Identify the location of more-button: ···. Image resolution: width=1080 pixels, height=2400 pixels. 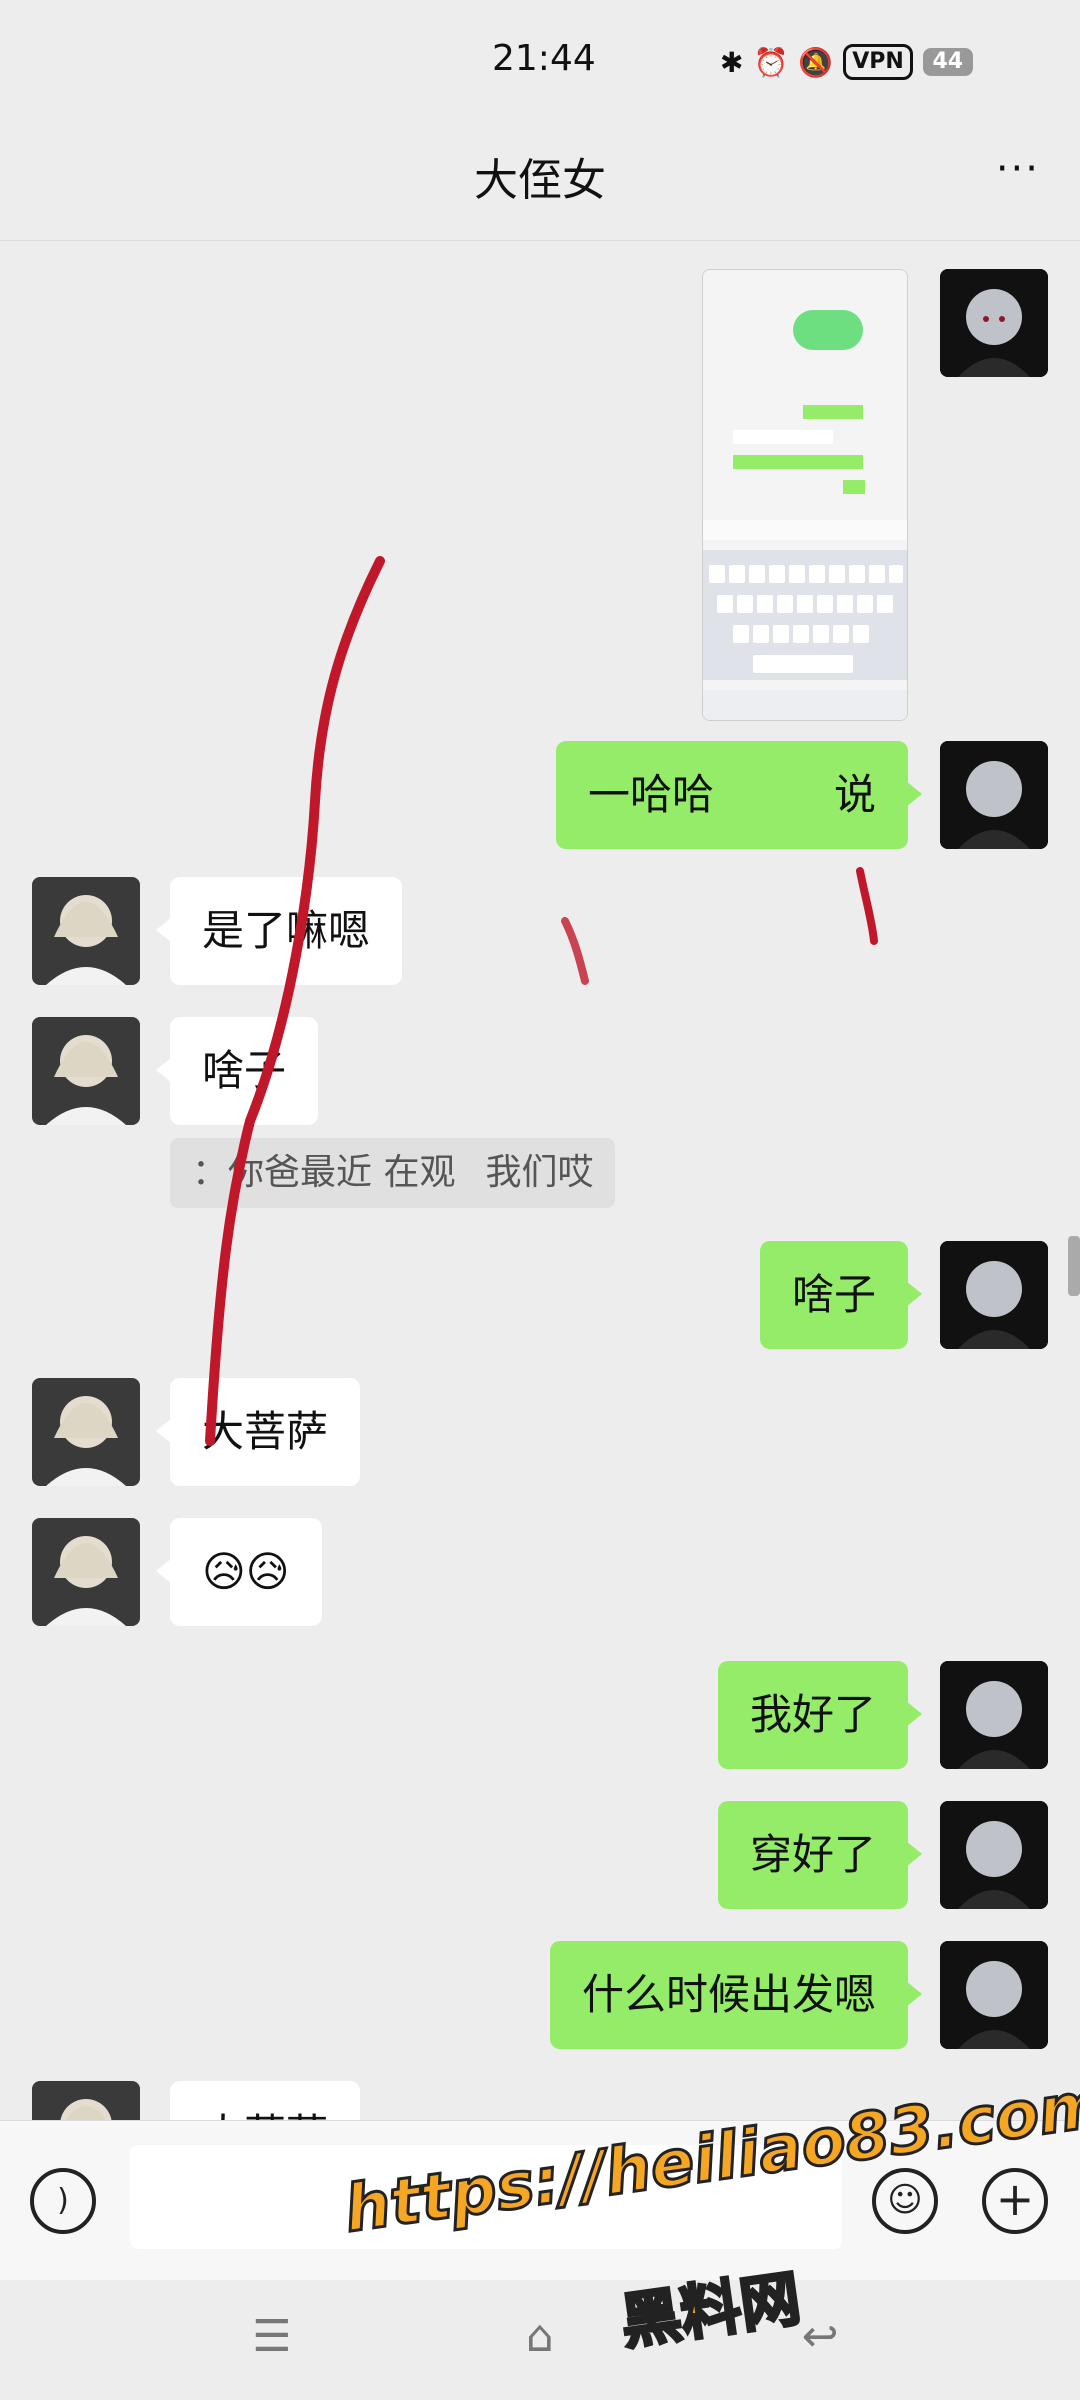
(1018, 169).